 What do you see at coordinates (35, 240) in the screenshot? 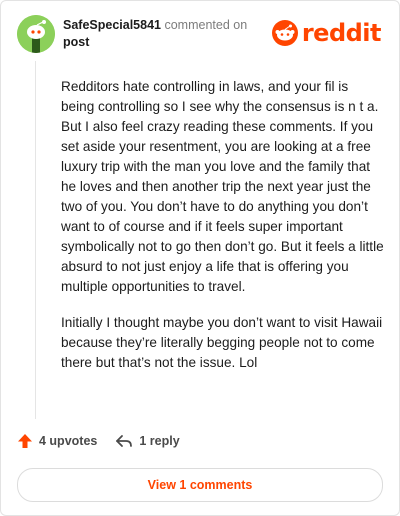
I see `thread-line` at bounding box center [35, 240].